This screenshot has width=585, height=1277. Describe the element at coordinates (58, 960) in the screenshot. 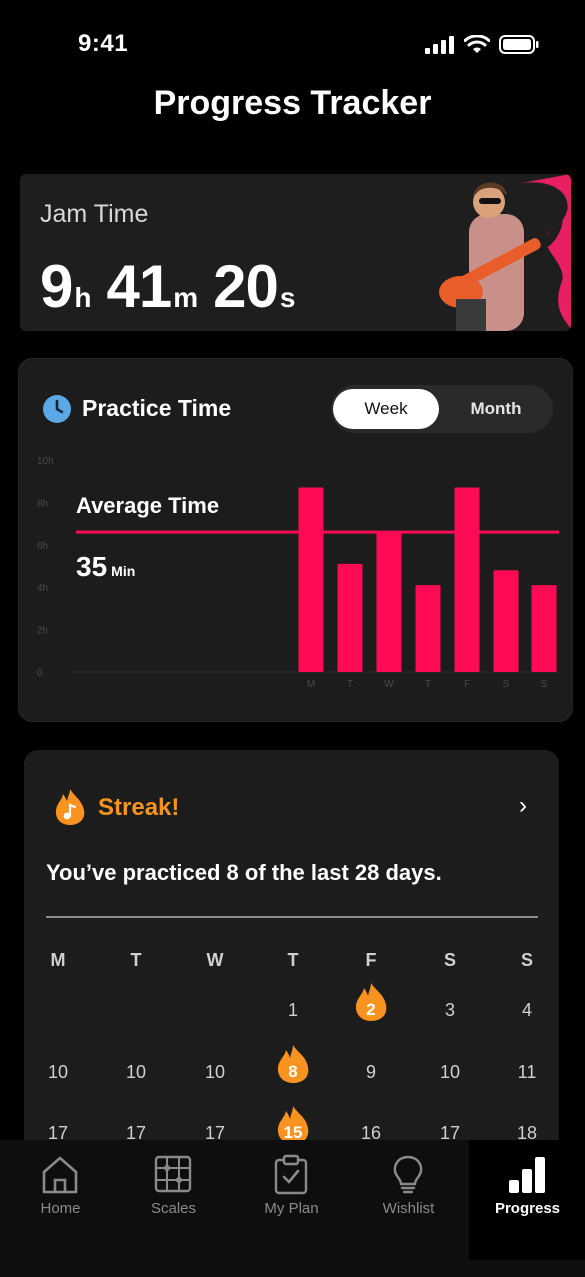

I see `weekday-header: M` at that location.